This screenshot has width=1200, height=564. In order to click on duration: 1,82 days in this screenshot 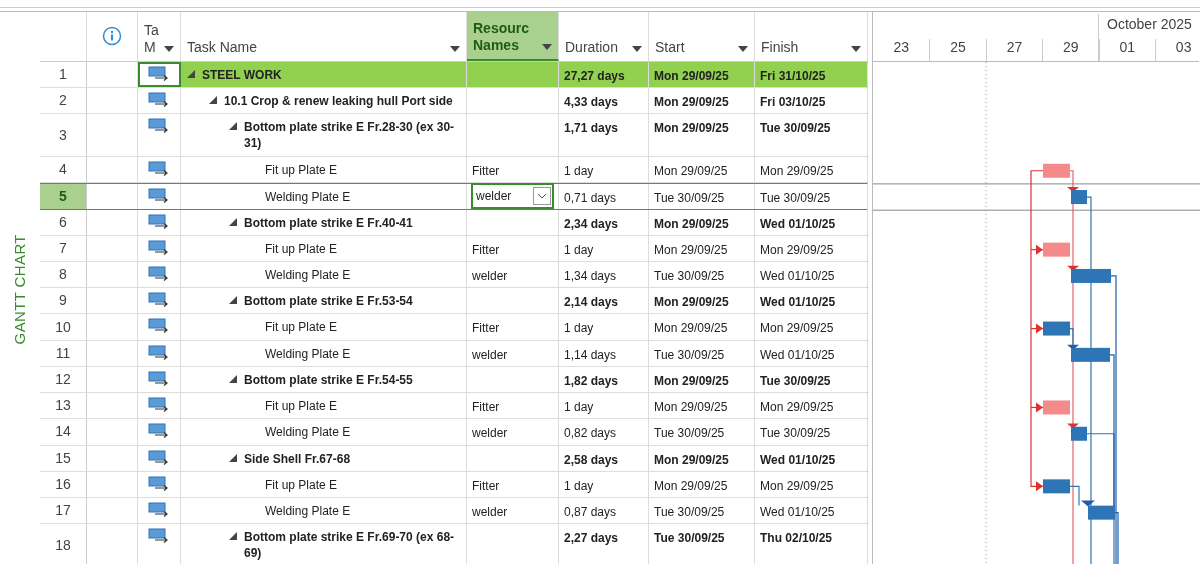, I will do `click(591, 381)`.